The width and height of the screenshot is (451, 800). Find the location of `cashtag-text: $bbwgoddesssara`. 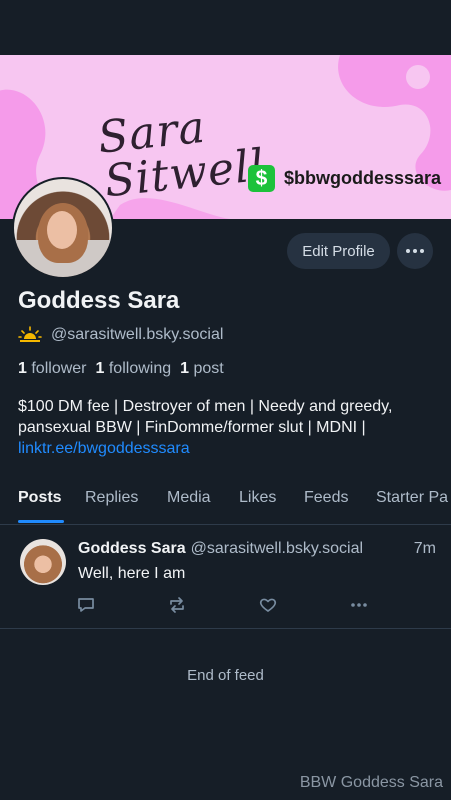

cashtag-text: $bbwgoddesssara is located at coordinates (363, 178).